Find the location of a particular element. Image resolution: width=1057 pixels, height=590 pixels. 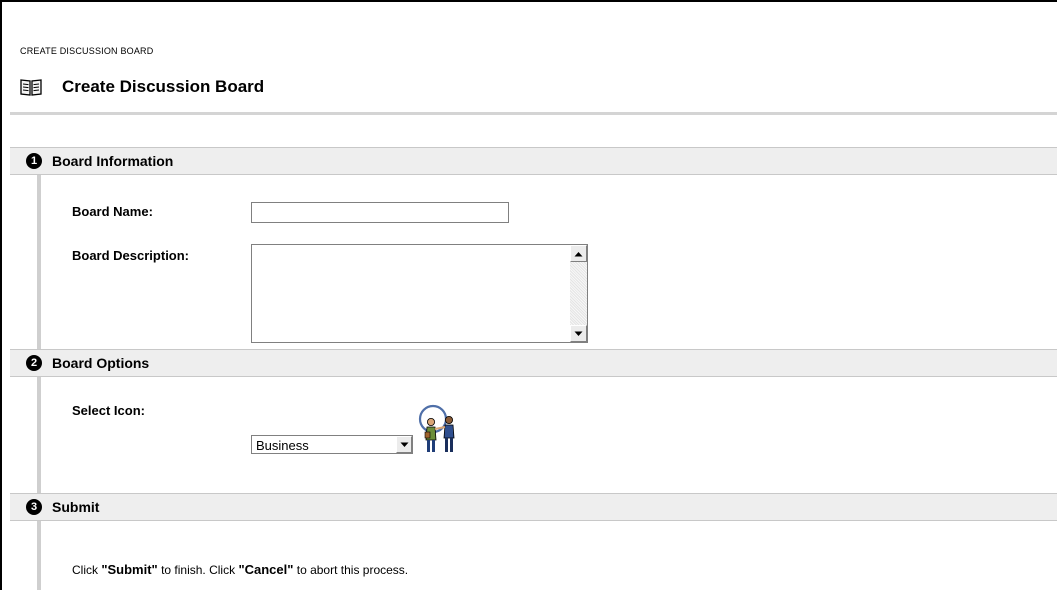

scroll-down-button is located at coordinates (578, 333).